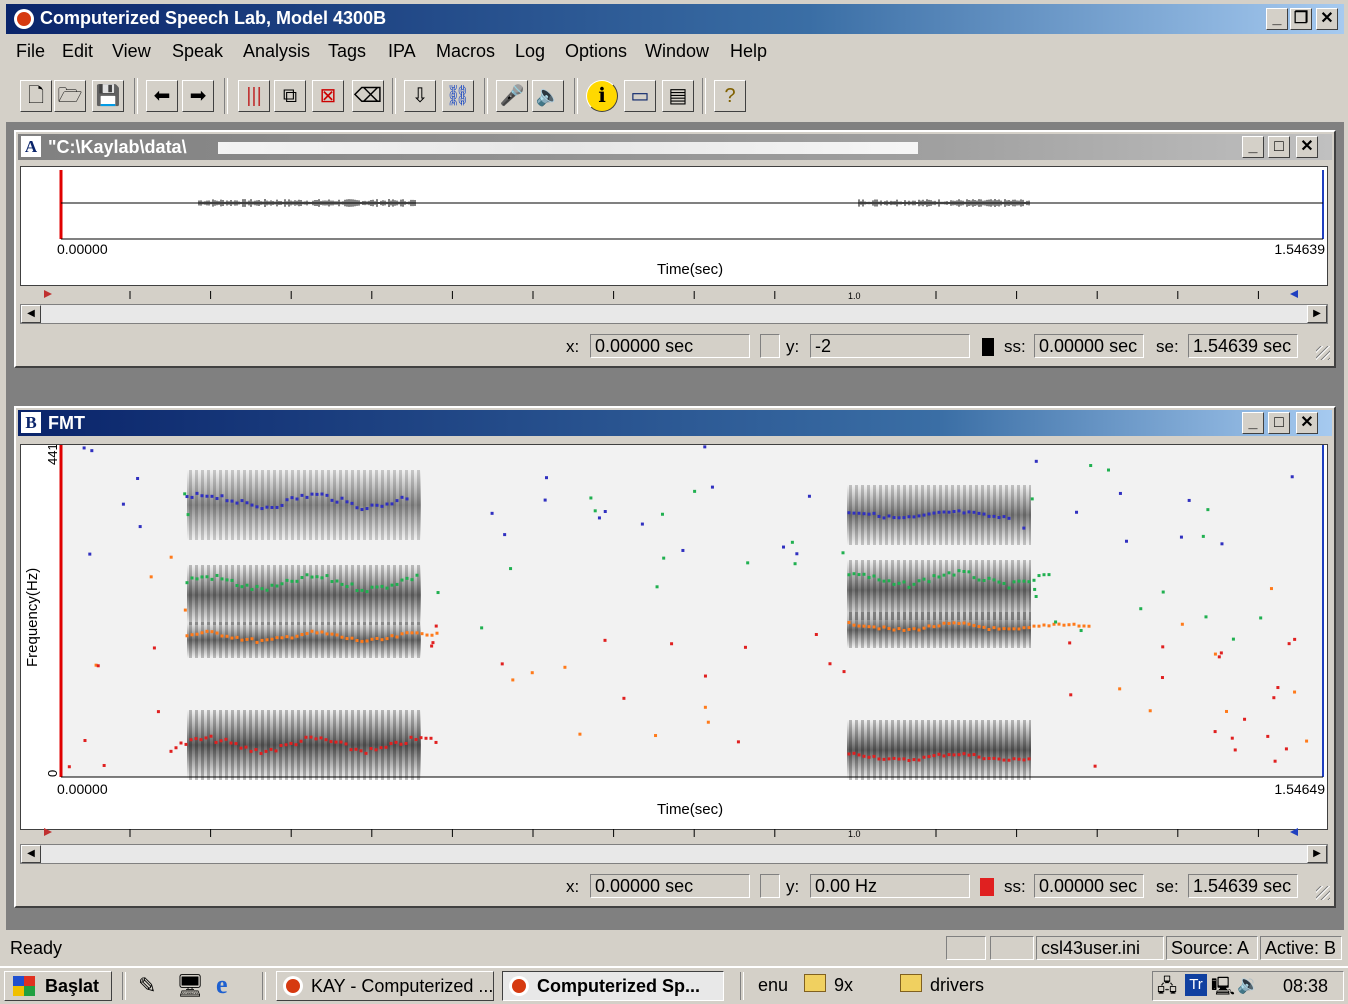 Image resolution: width=1348 pixels, height=1004 pixels. I want to click on waveform-hscrollbar: ◀ ▶, so click(674, 314).